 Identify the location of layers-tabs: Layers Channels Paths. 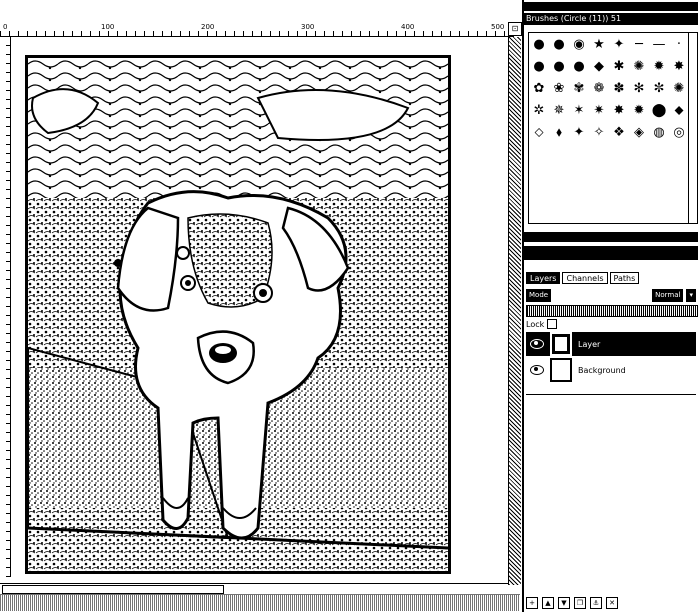
(583, 278).